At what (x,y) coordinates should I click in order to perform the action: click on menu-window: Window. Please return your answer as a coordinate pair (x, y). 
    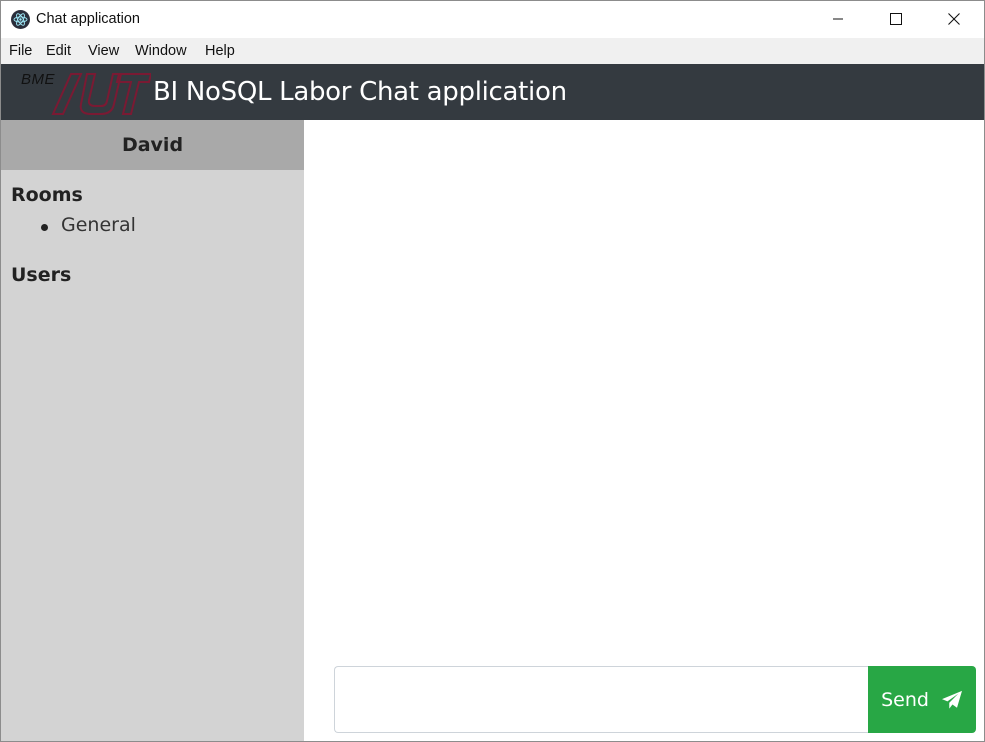
    Looking at the image, I should click on (161, 51).